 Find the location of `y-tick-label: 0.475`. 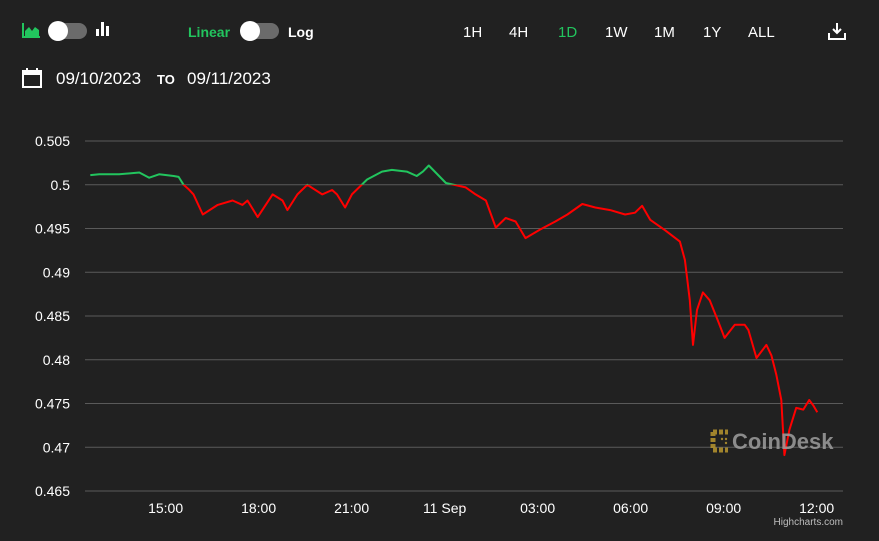

y-tick-label: 0.475 is located at coordinates (52, 404).